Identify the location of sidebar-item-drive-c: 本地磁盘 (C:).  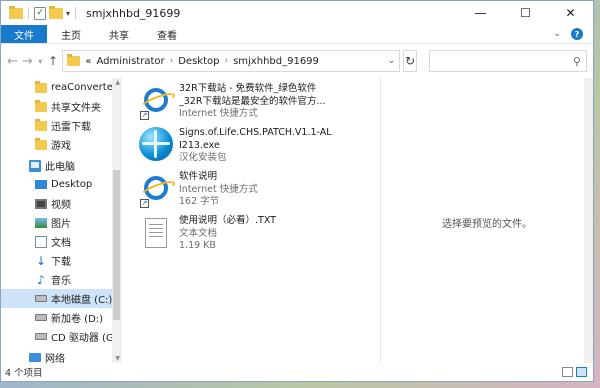
(61, 298).